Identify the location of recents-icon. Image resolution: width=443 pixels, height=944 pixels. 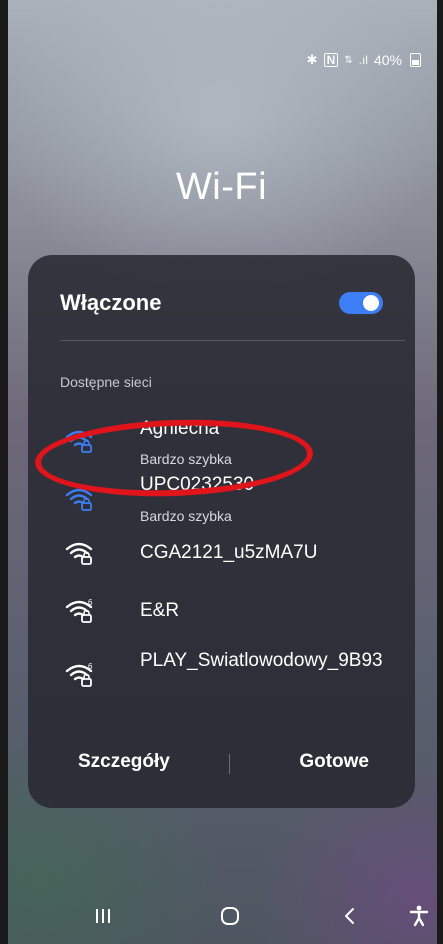
(103, 916).